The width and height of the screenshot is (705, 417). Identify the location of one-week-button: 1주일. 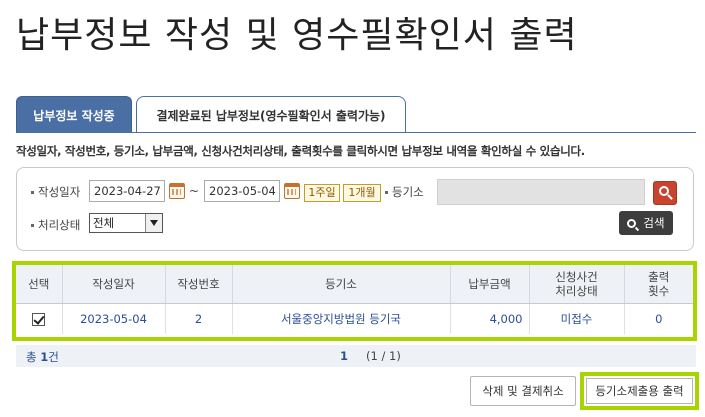
(322, 193).